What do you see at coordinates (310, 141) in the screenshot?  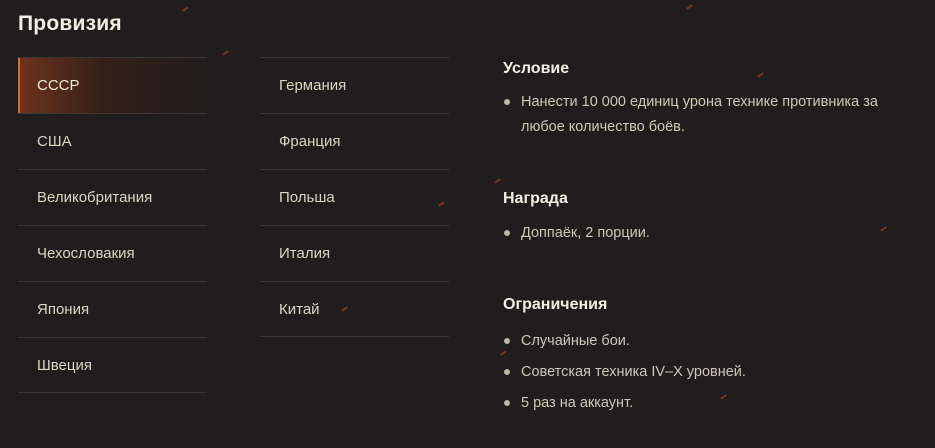 I see `nation-label: Франция` at bounding box center [310, 141].